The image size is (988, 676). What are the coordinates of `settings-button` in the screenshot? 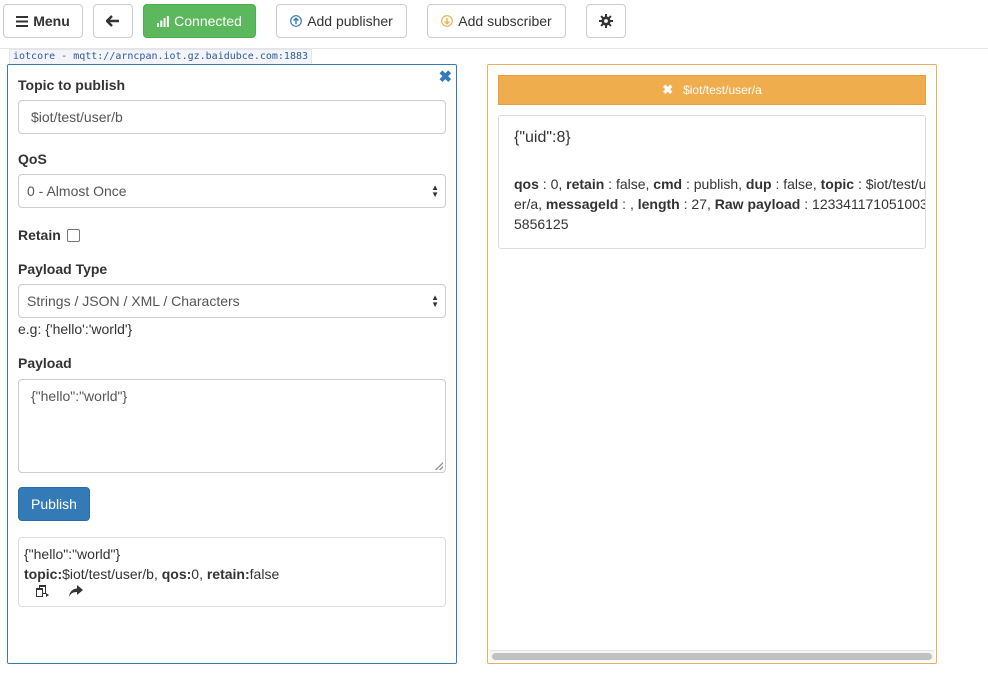 It's located at (606, 21).